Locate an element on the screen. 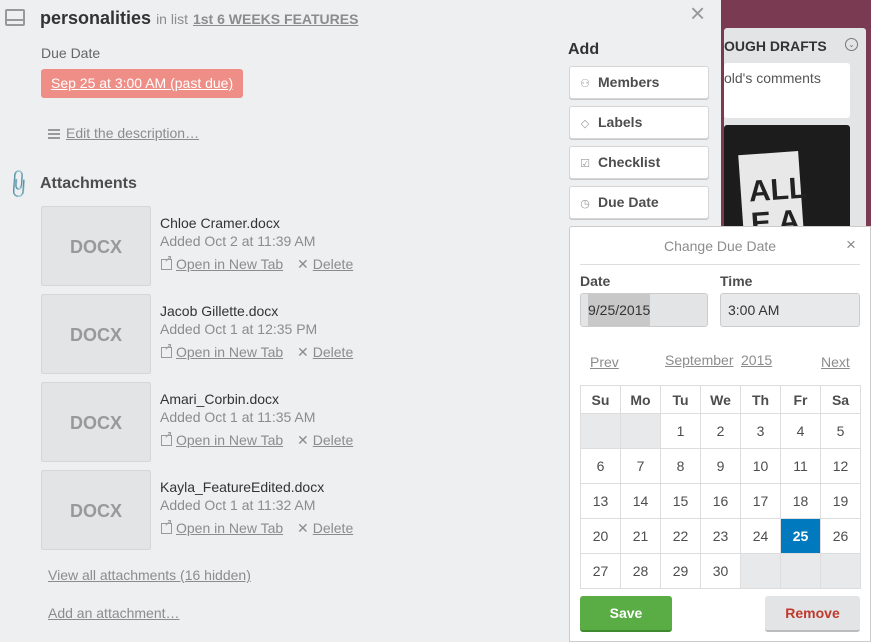  calendar-day: 22 is located at coordinates (680, 536).